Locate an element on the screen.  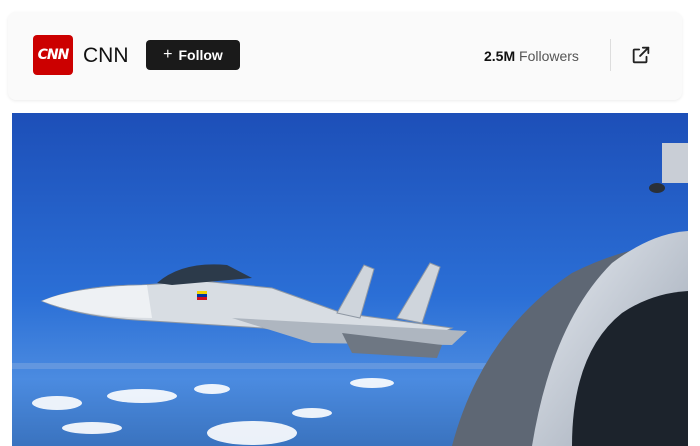
plus-icon: + is located at coordinates (168, 54).